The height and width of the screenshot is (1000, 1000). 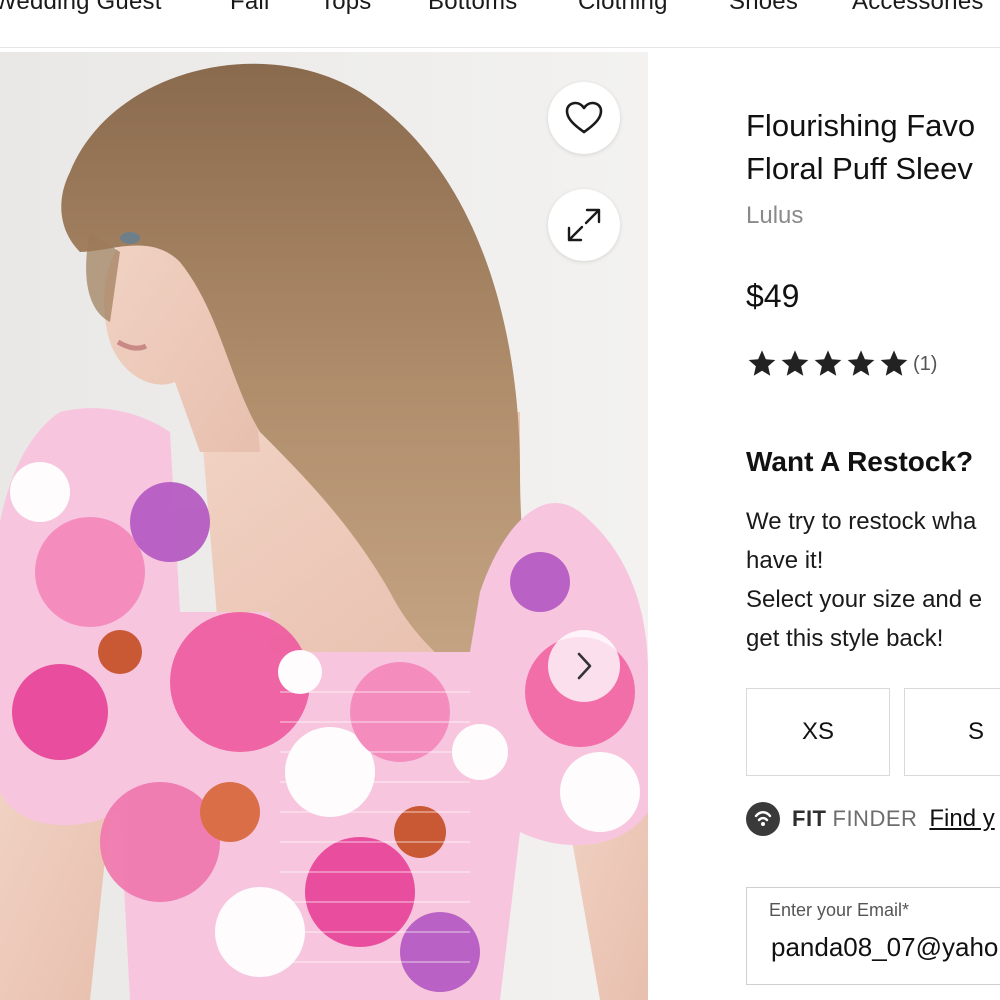 What do you see at coordinates (346, 8) in the screenshot?
I see `nav-item-tops: Tops` at bounding box center [346, 8].